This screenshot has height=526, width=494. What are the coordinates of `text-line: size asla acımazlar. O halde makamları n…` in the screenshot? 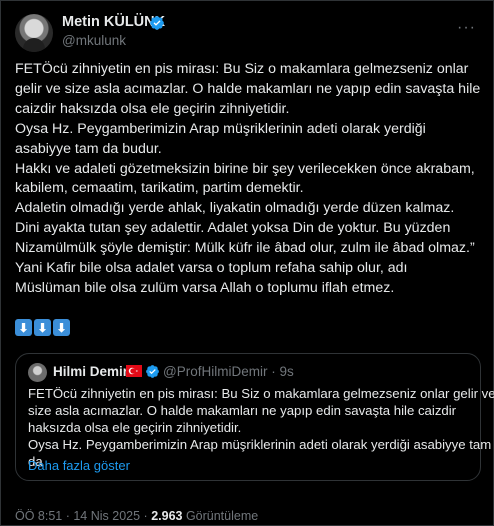 It's located at (242, 410).